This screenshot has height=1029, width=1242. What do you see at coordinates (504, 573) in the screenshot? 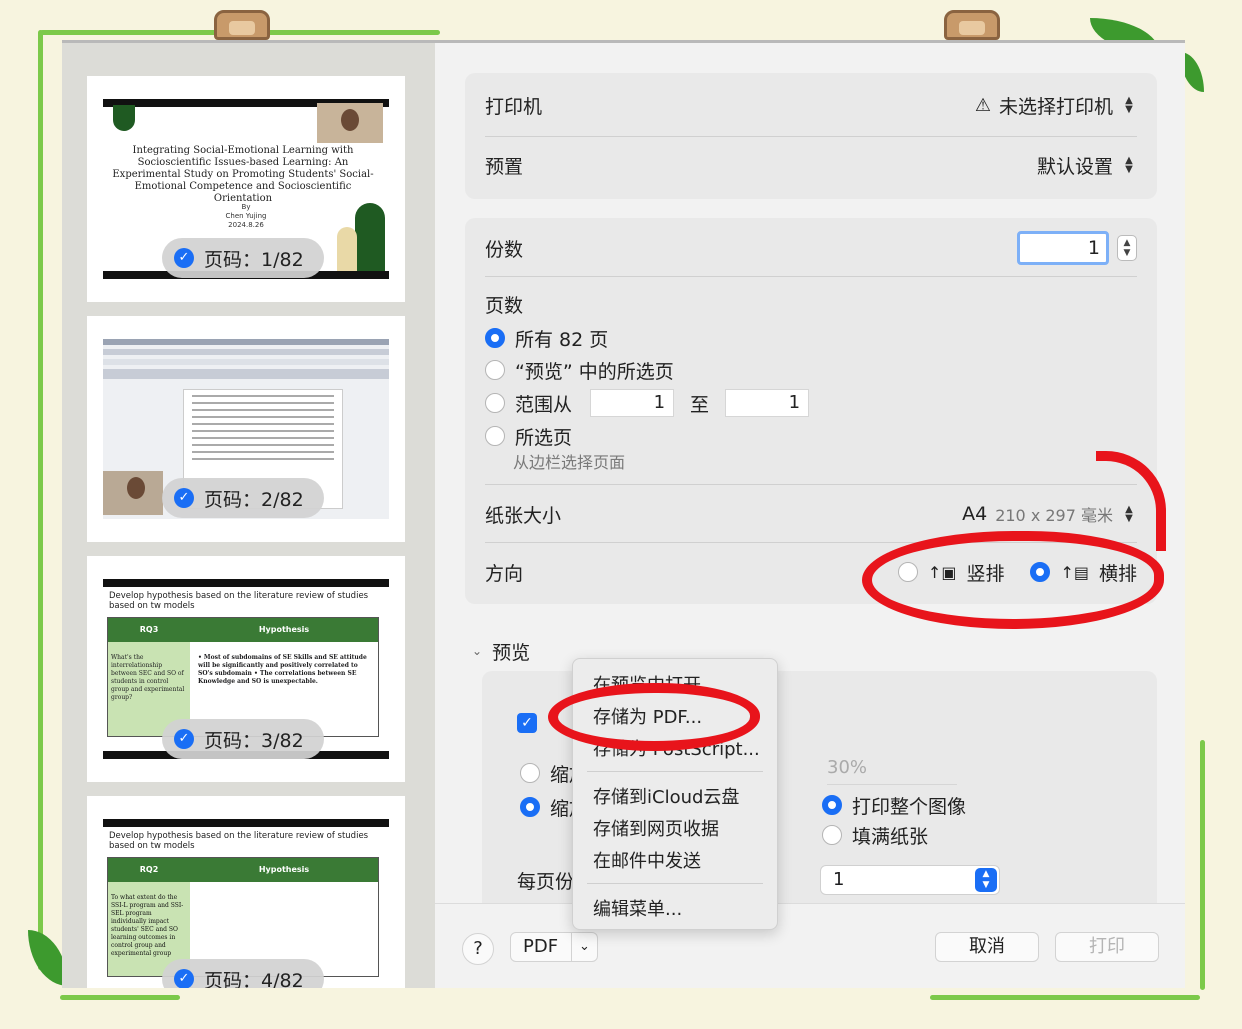
I see `orientation-label: 方向` at bounding box center [504, 573].